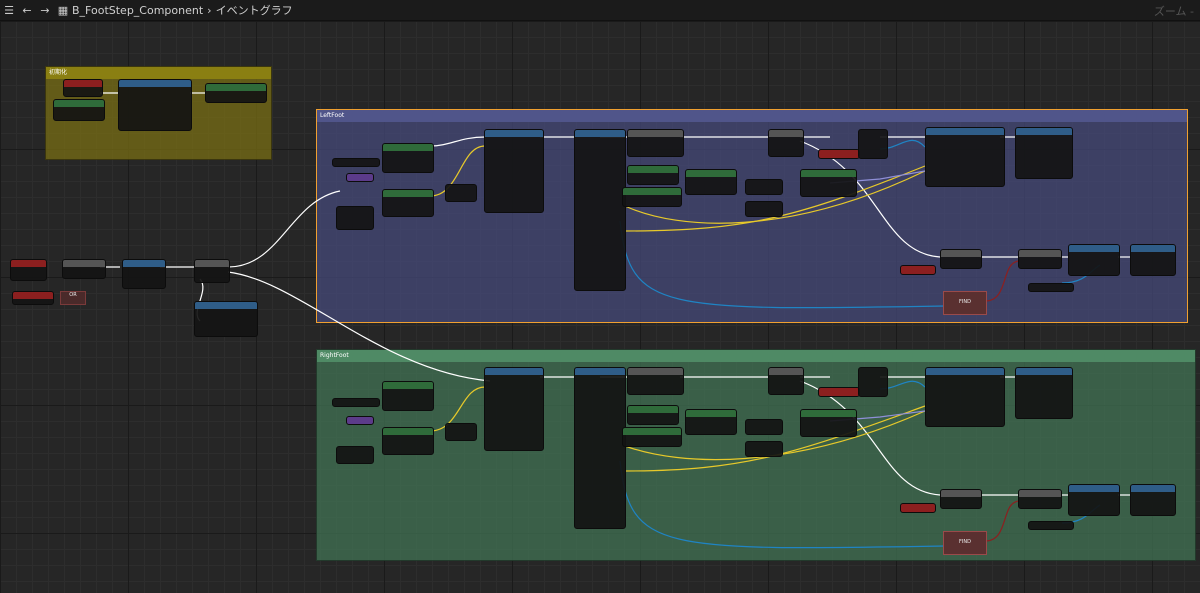 This screenshot has width=1200, height=593. Describe the element at coordinates (408, 203) in the screenshot. I see `node-left-make-vector` at that location.